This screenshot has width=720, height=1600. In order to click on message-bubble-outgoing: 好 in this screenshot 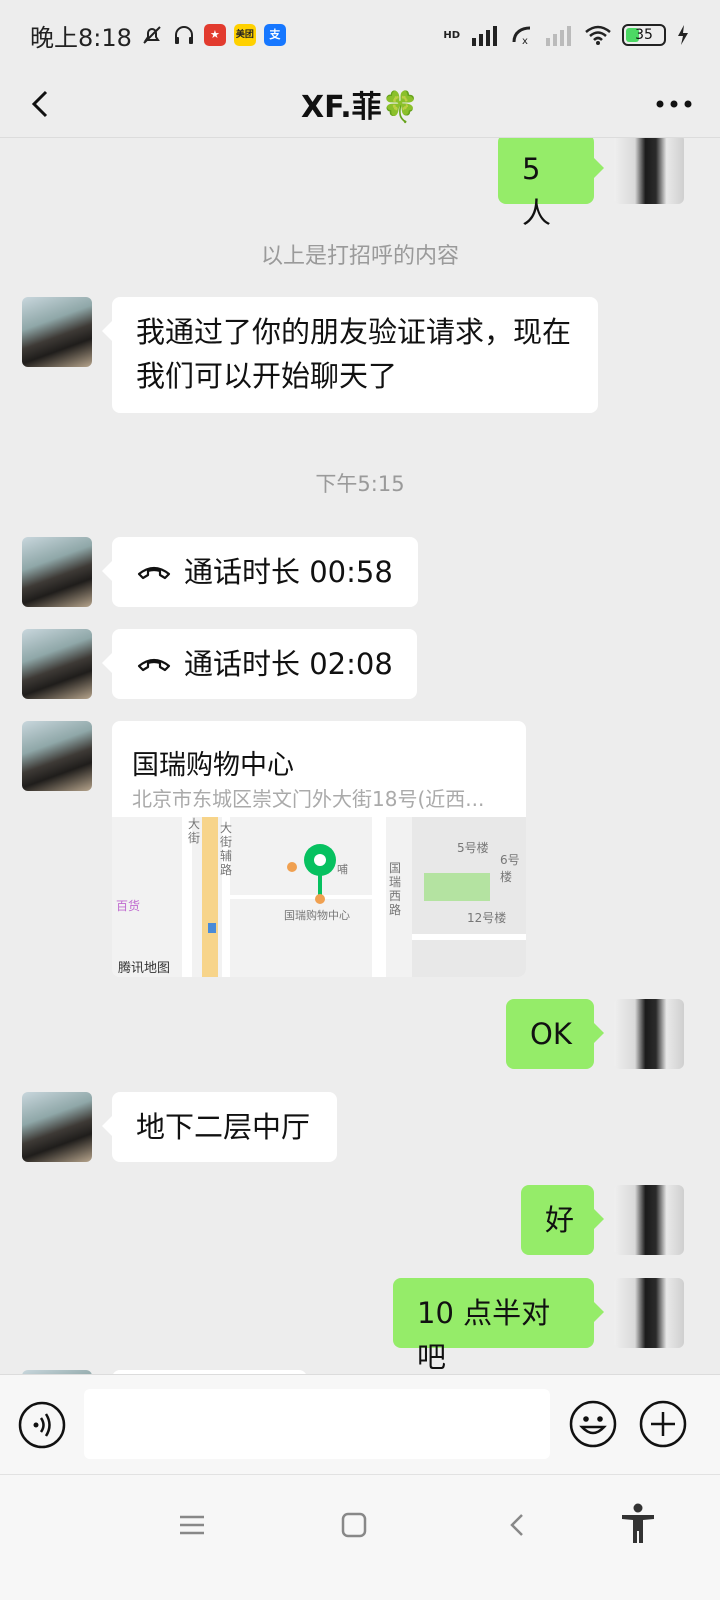, I will do `click(562, 1220)`.